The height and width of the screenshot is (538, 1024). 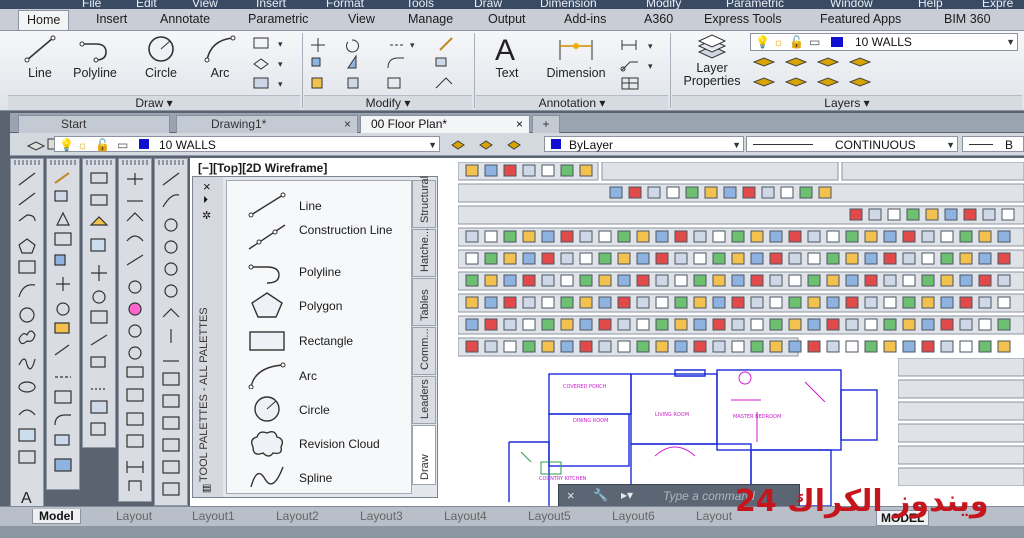 What do you see at coordinates (997, 4) in the screenshot?
I see `menu-express: Expre` at bounding box center [997, 4].